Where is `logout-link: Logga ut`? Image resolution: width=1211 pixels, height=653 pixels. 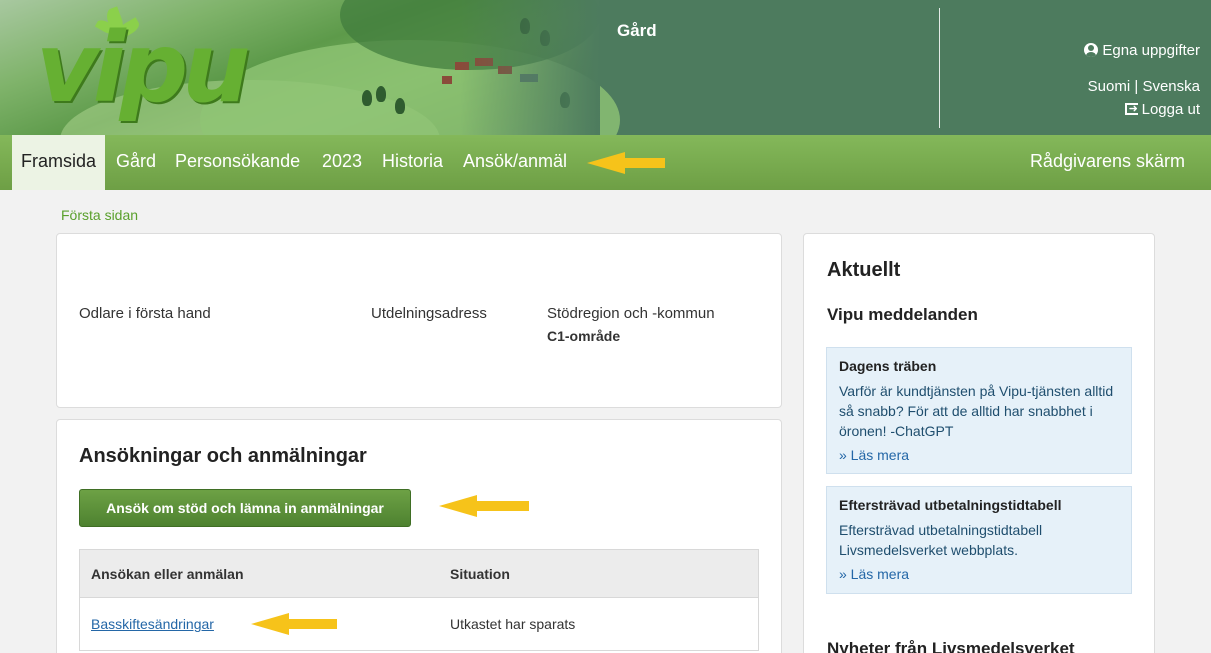
logout-link: Logga ut is located at coordinates (1162, 109).